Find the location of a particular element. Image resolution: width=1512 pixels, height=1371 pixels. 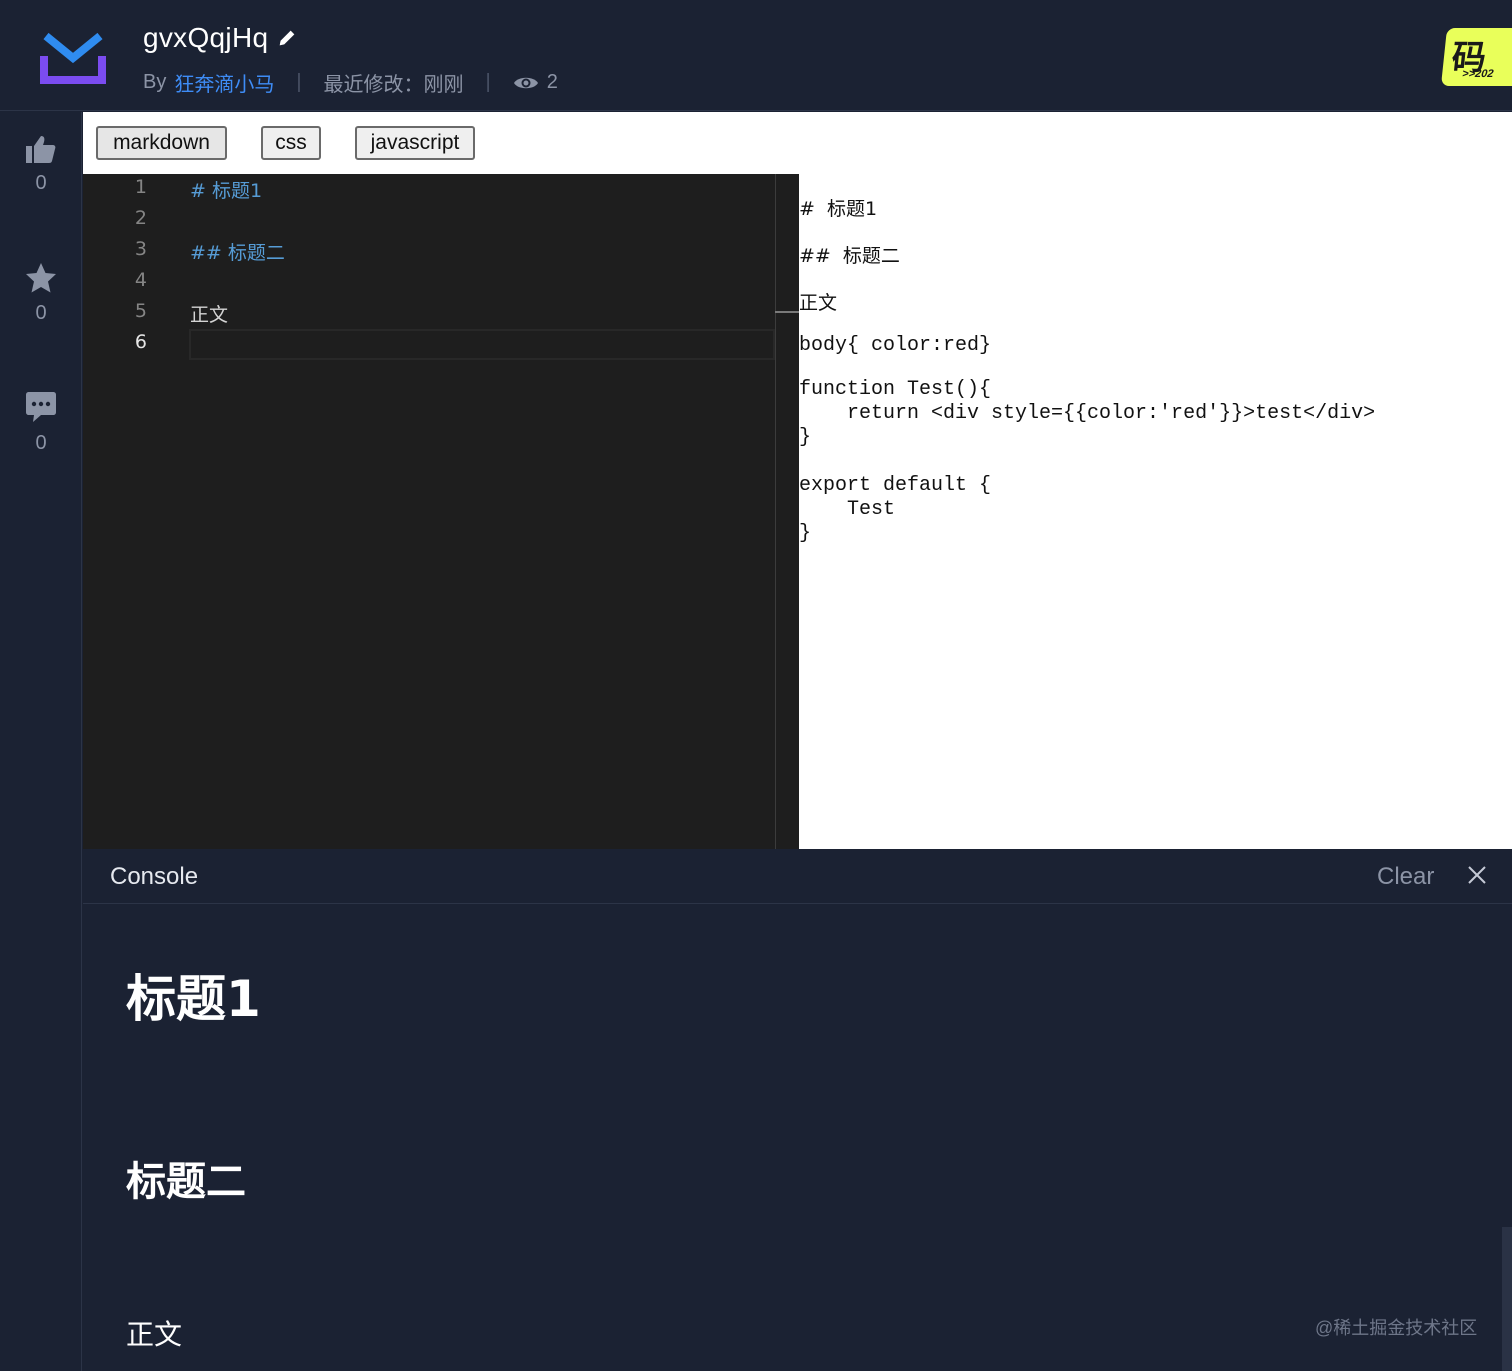

by-label: By is located at coordinates (155, 82).